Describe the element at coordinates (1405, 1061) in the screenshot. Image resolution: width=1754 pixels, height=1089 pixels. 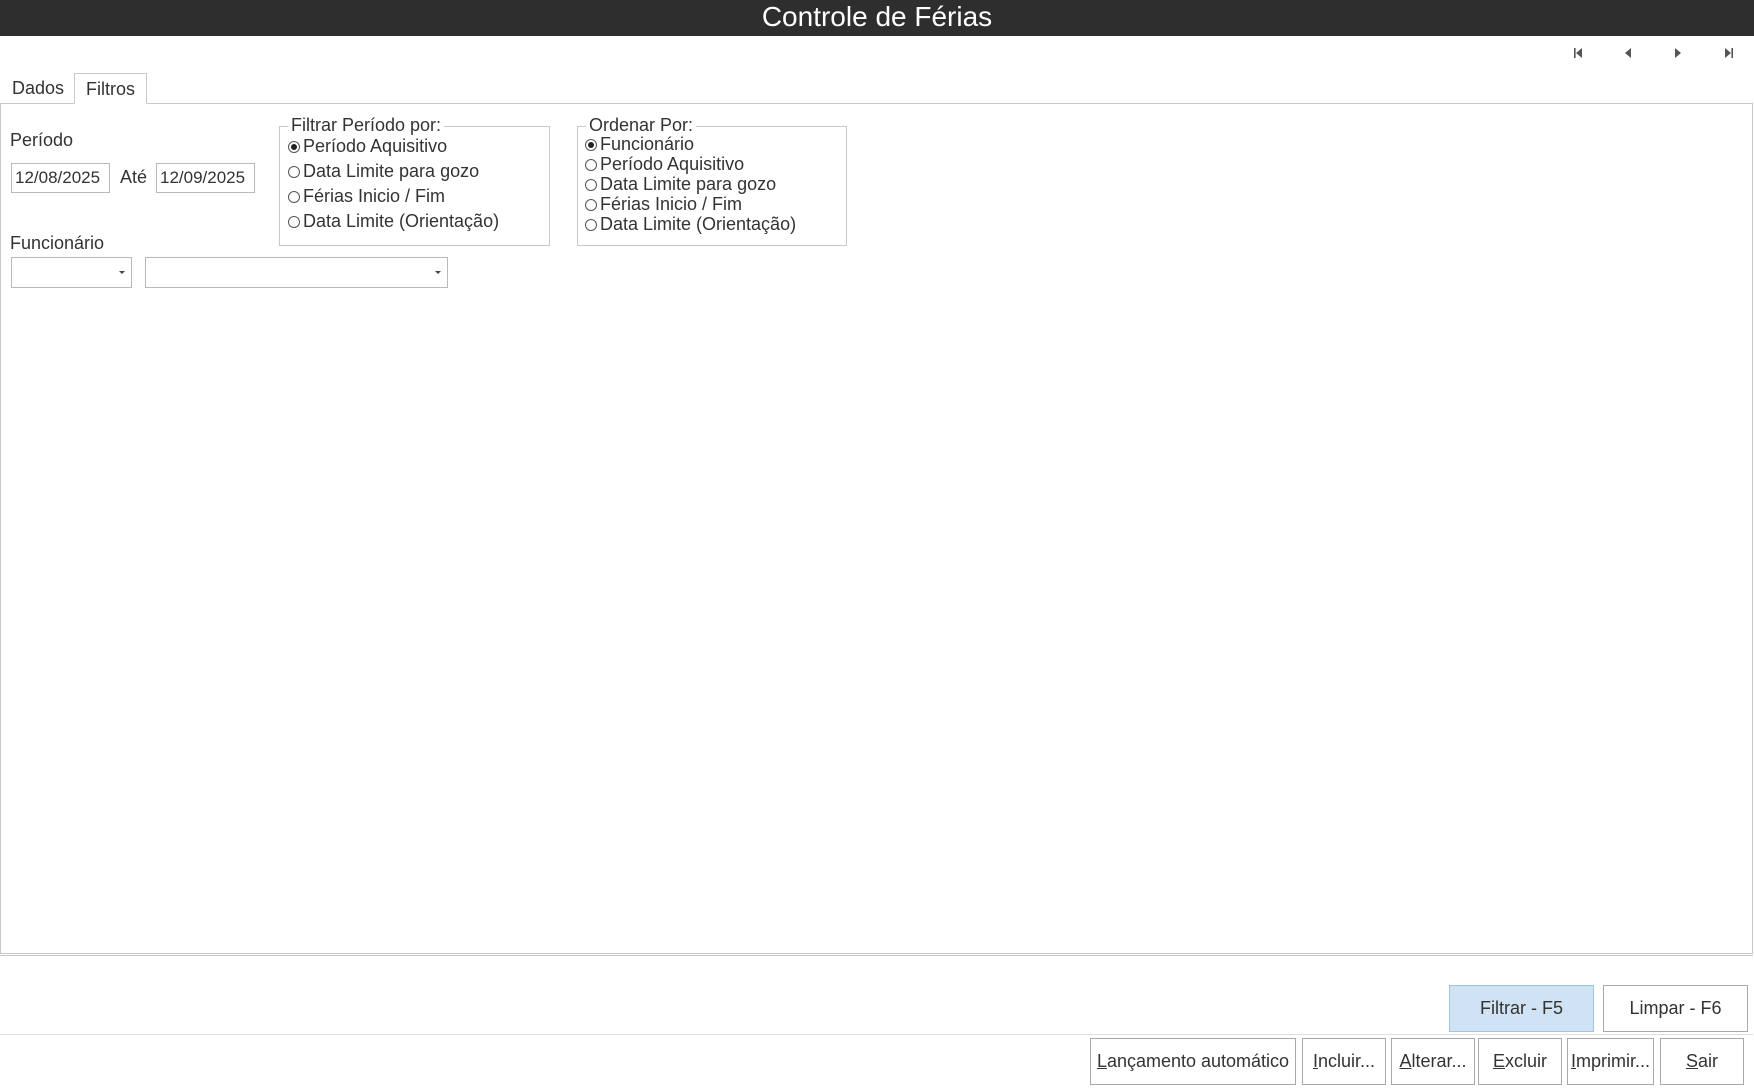
I see `mnemonic: A` at that location.